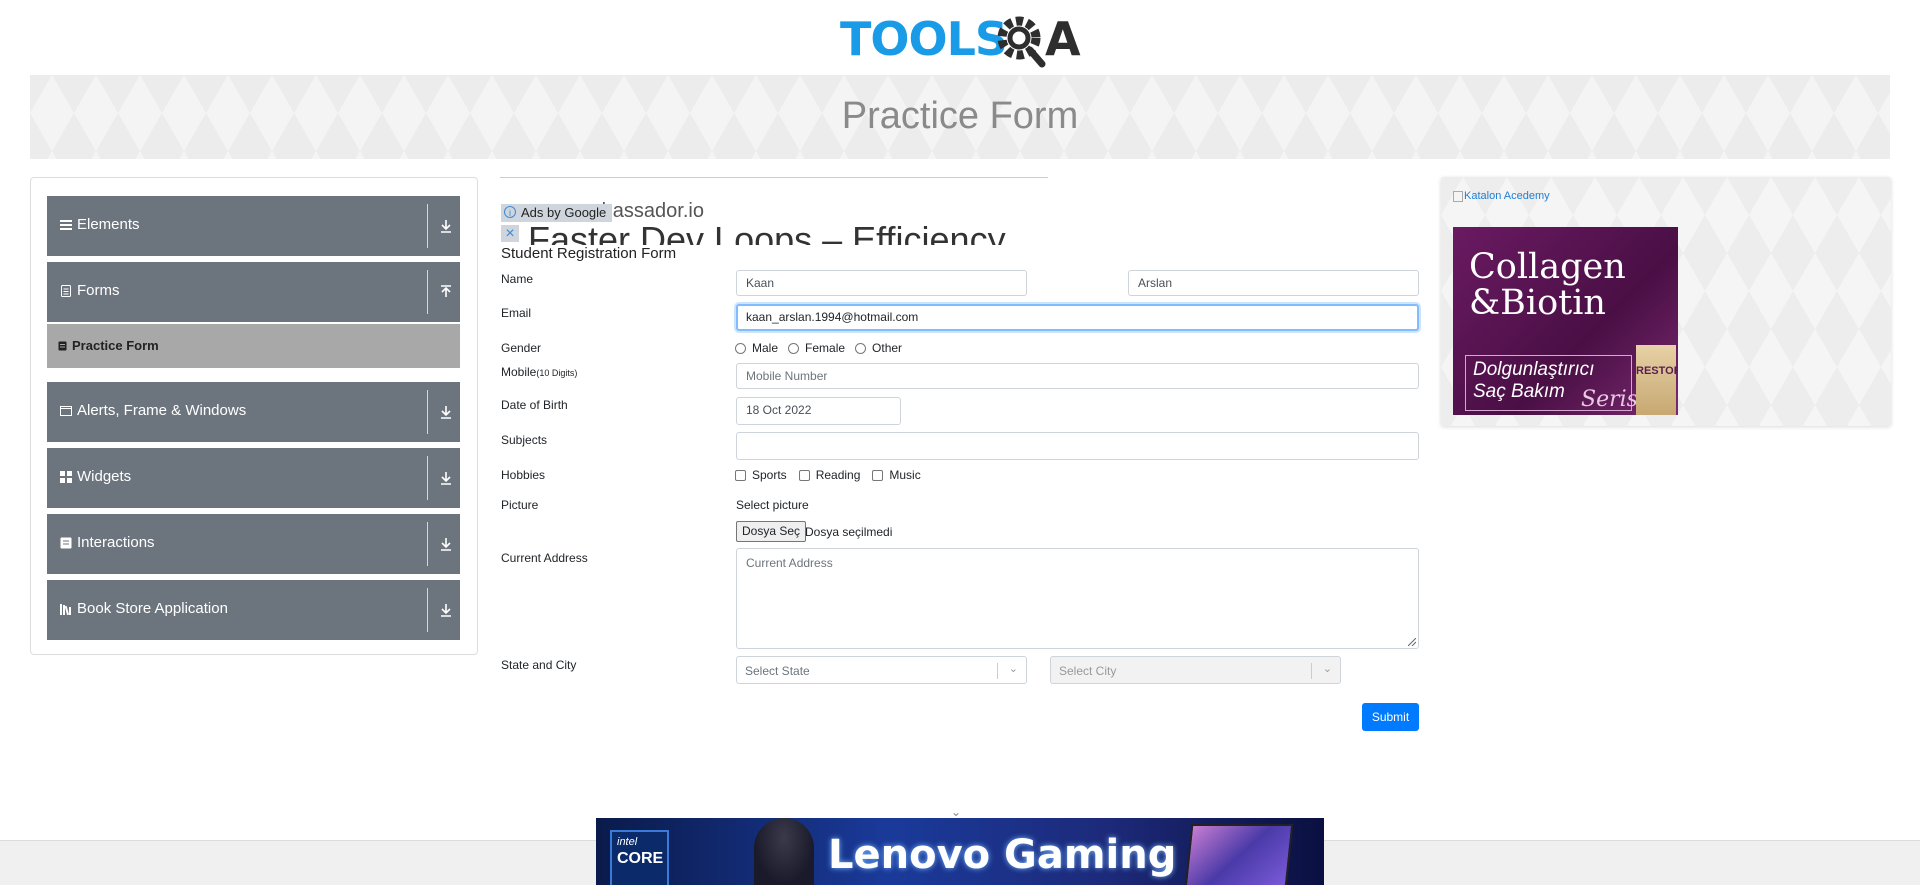 This screenshot has height=885, width=1920. I want to click on checkbox-label: Music, so click(905, 475).